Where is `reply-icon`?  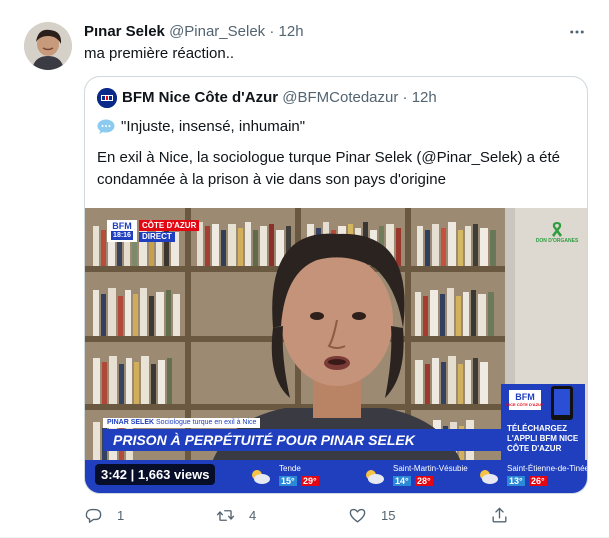
reply-icon is located at coordinates (93, 515).